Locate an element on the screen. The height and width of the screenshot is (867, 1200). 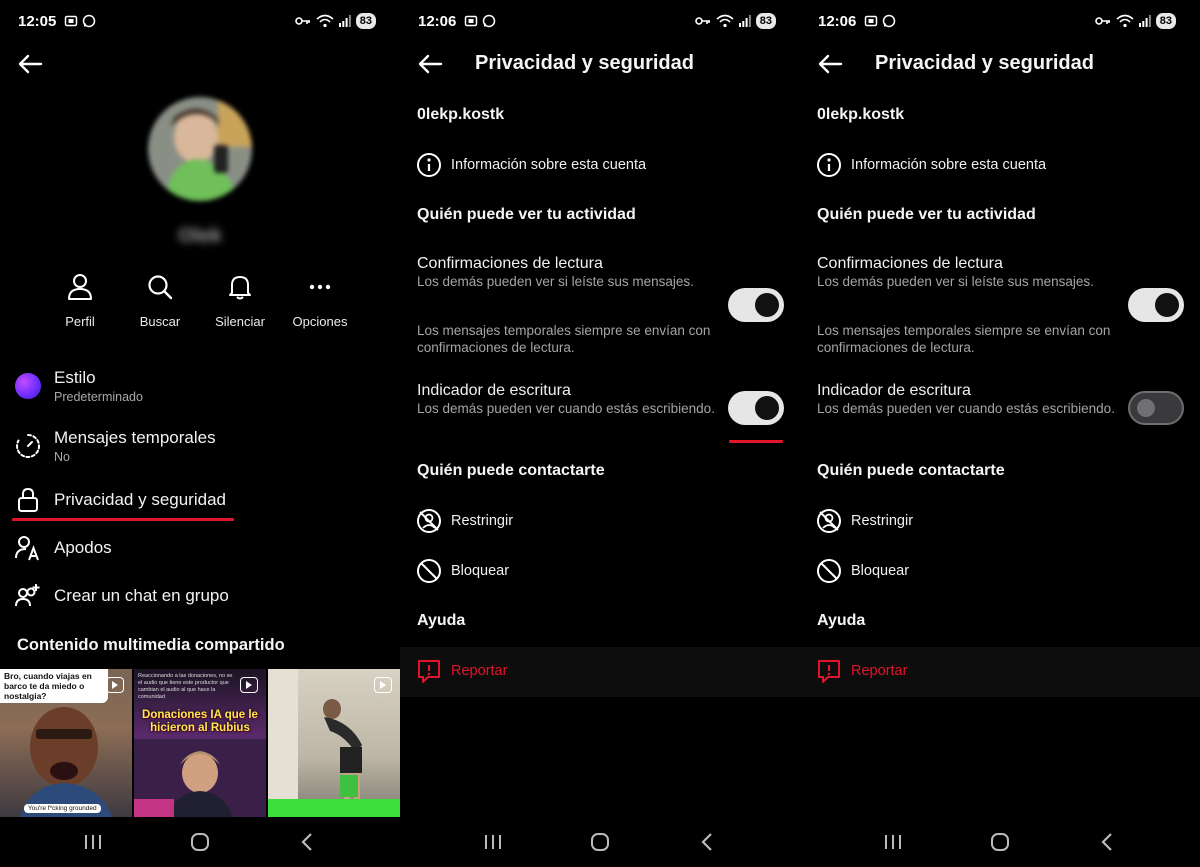
menu-item-create-group: Crear un chat en grupo is located at coordinates (121, 596).